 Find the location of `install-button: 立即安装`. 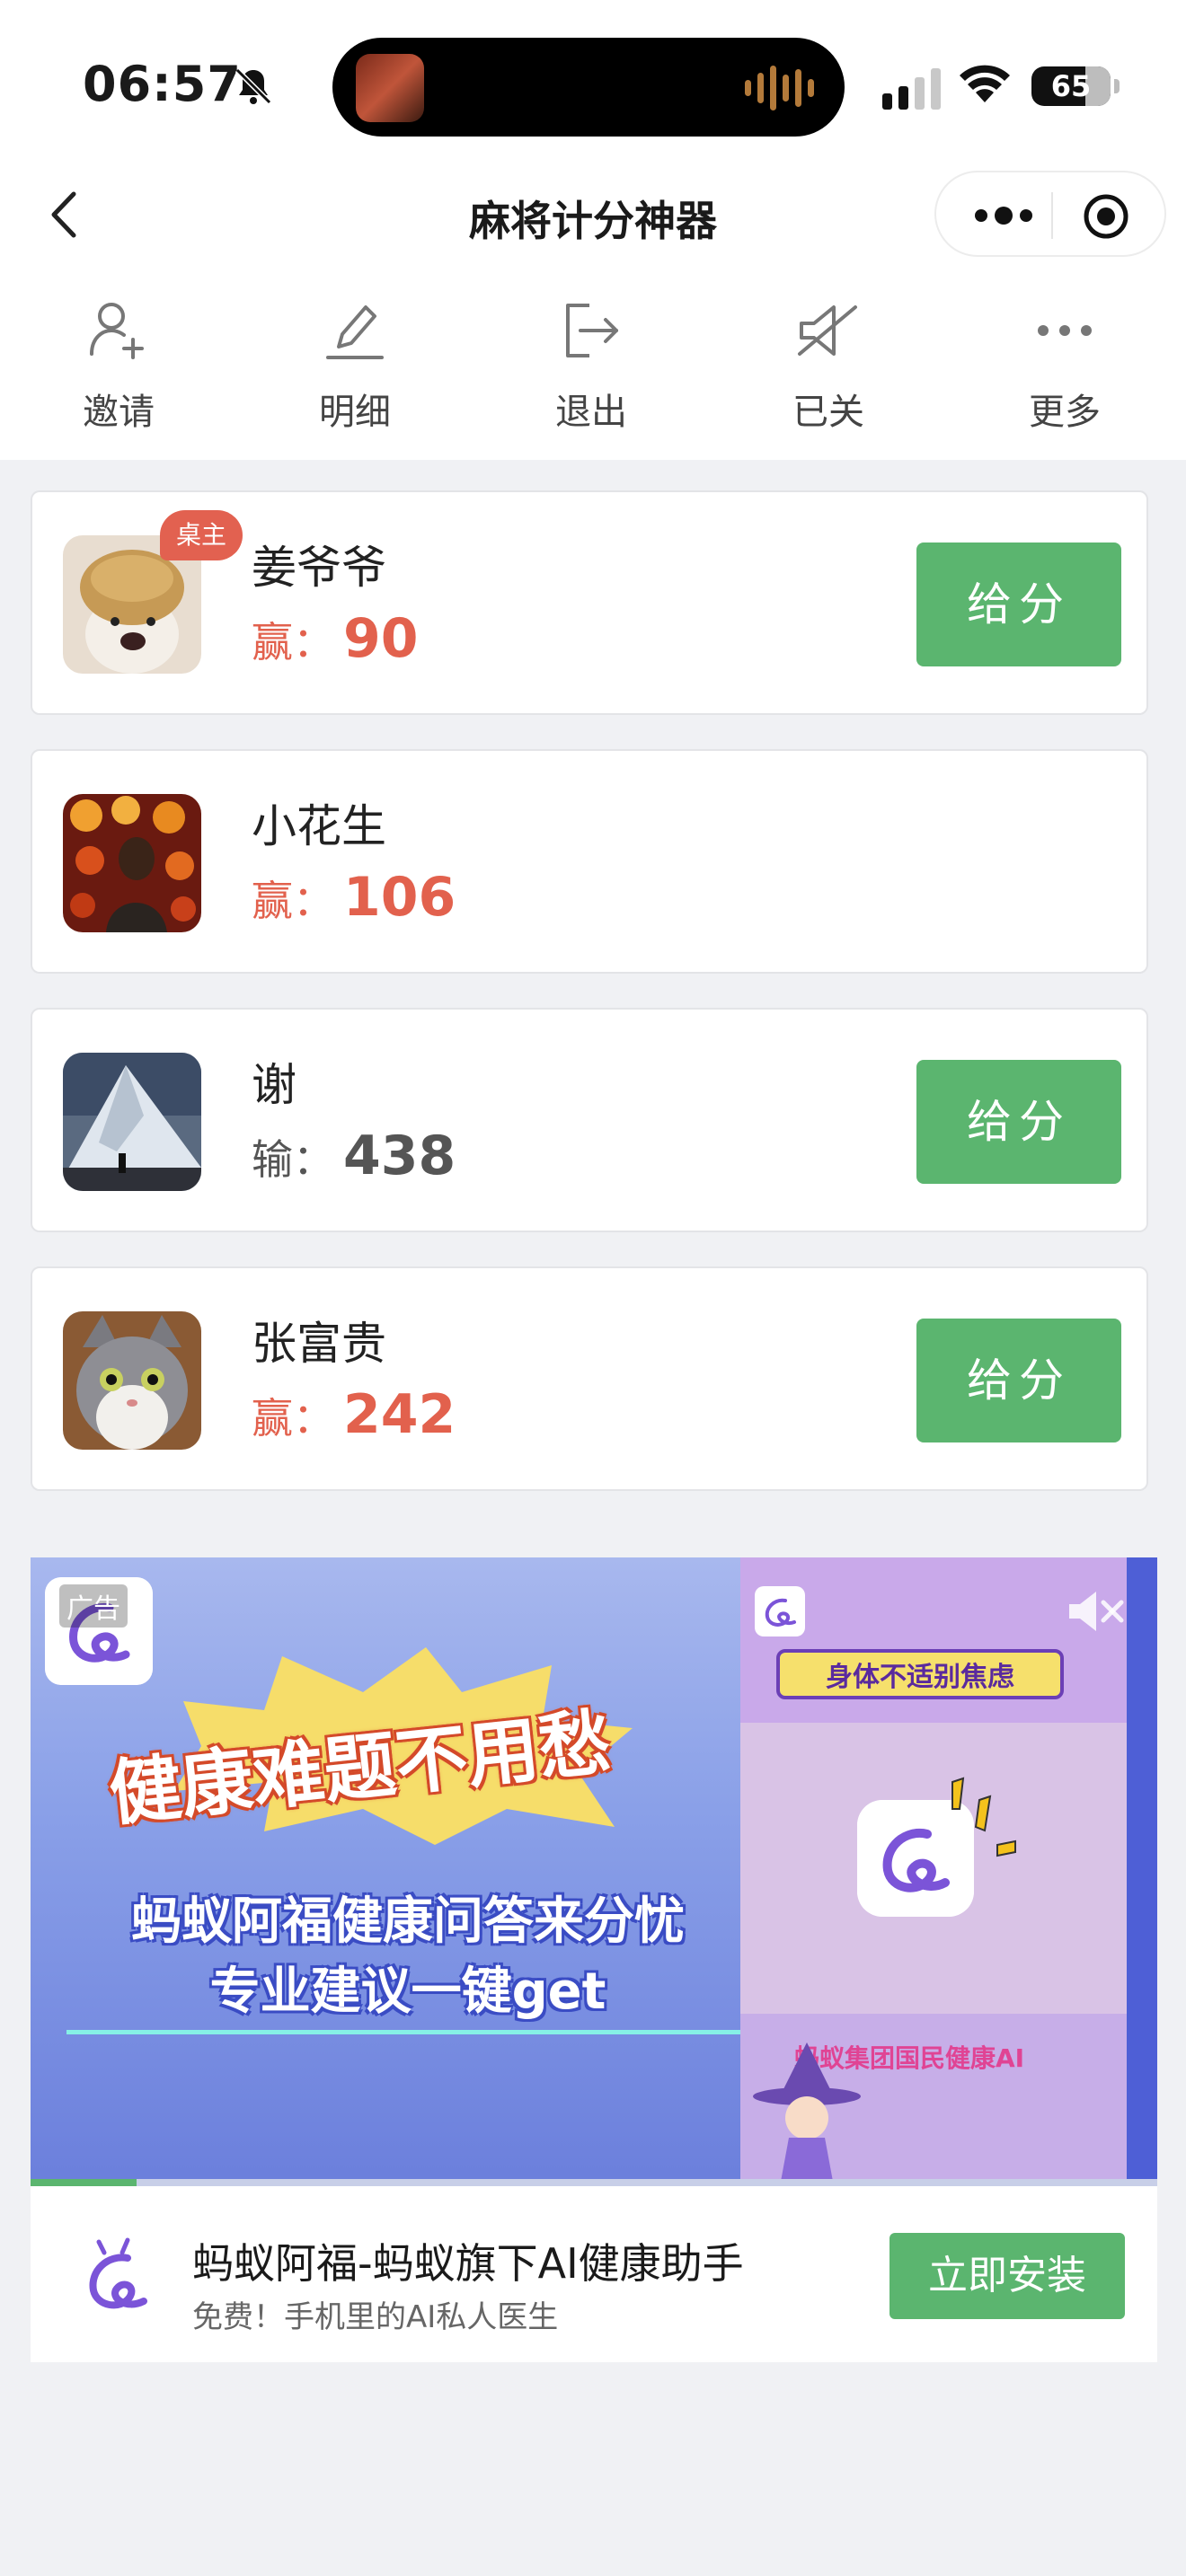

install-button: 立即安装 is located at coordinates (1008, 2276).